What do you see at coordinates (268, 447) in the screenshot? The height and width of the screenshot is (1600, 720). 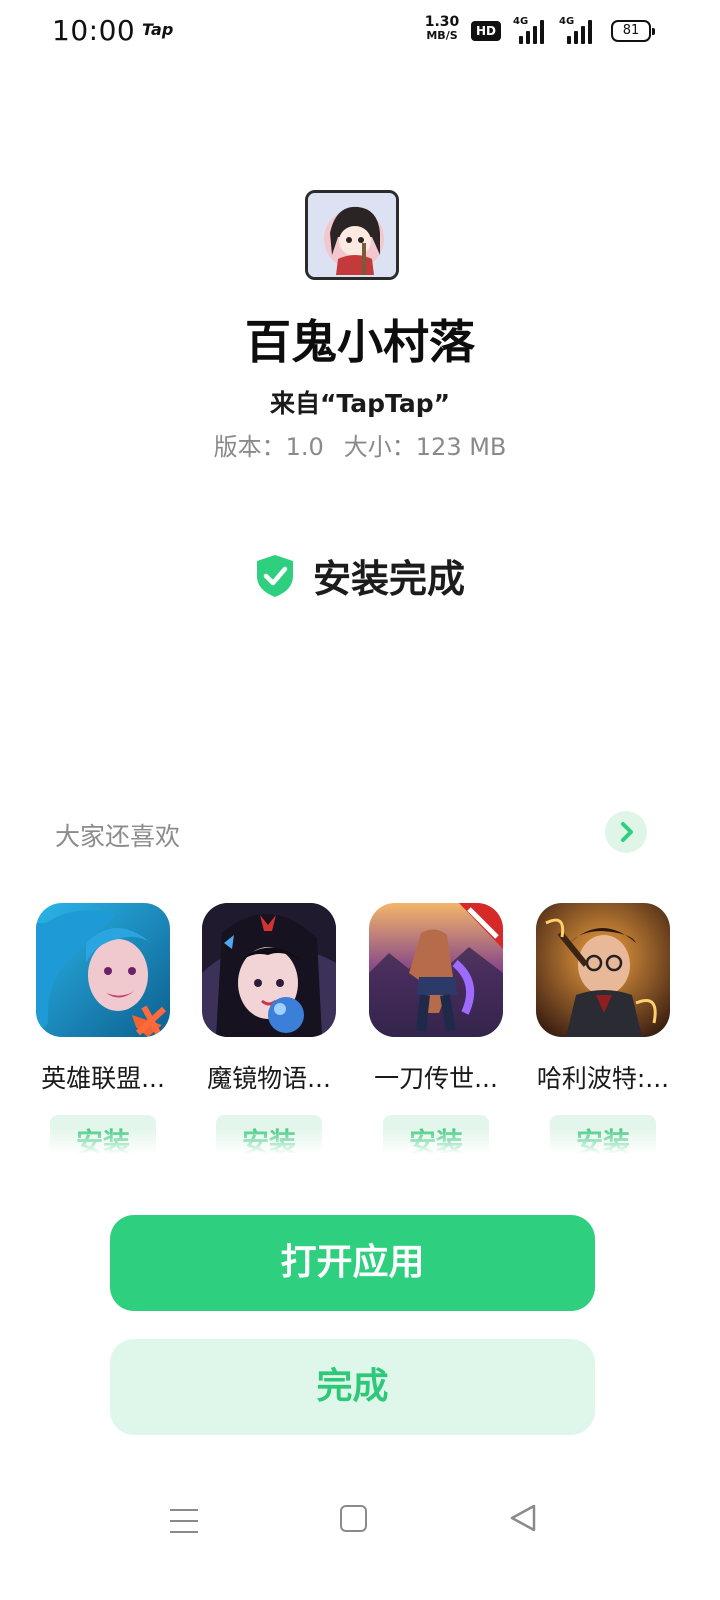 I see `app-version: 版本：1.0` at bounding box center [268, 447].